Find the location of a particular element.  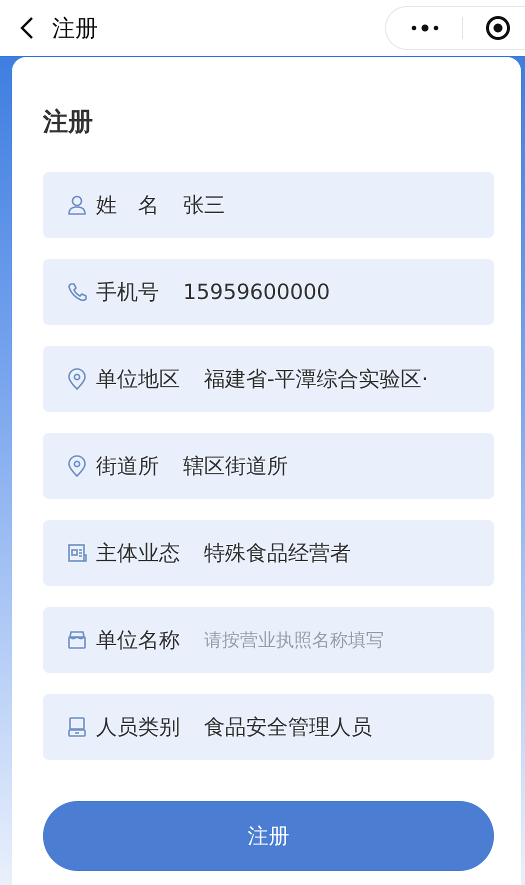

register-button: 注册 is located at coordinates (268, 836).